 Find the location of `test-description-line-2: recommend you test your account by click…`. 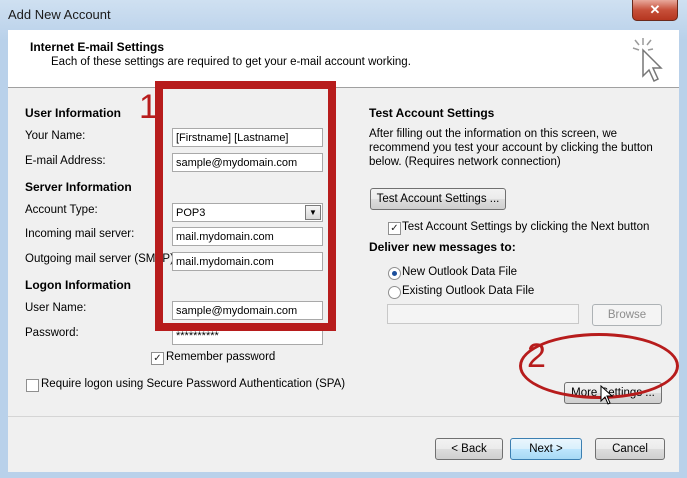

test-description-line-2: recommend you test your account by click… is located at coordinates (511, 148).